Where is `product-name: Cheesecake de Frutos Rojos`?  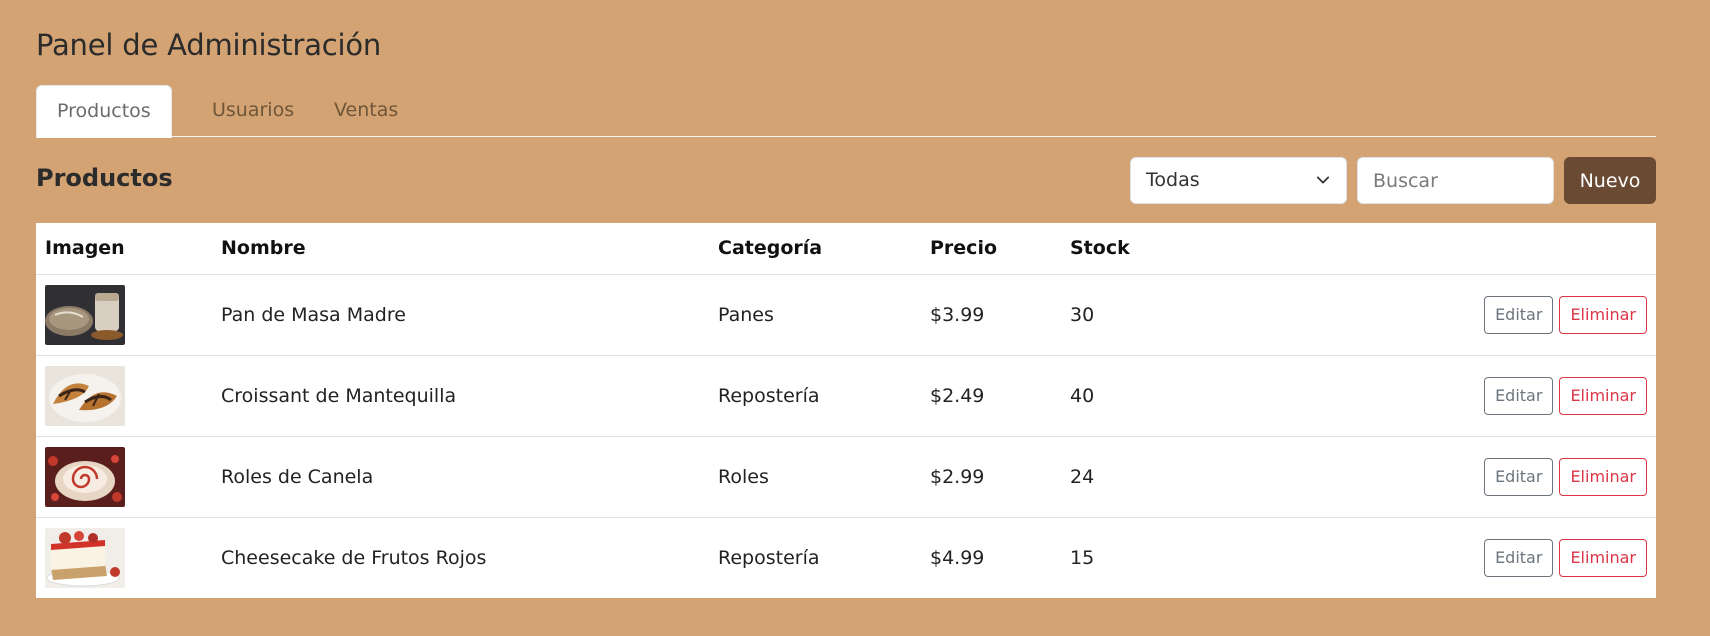
product-name: Cheesecake de Frutos Rojos is located at coordinates (354, 557).